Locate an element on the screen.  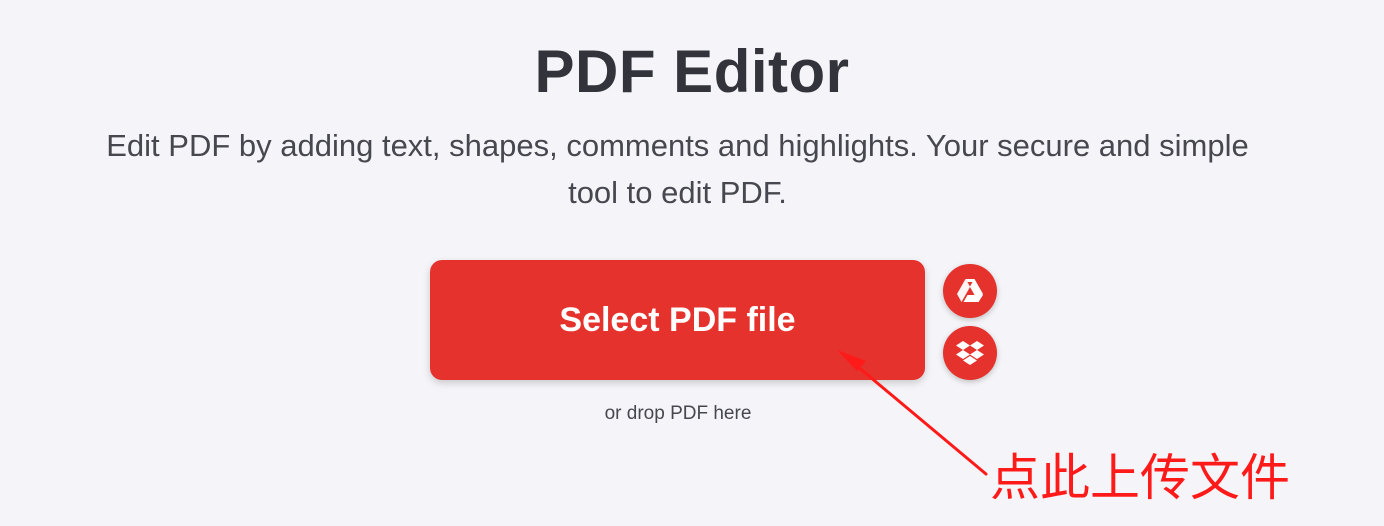
dropbox-button is located at coordinates (970, 353).